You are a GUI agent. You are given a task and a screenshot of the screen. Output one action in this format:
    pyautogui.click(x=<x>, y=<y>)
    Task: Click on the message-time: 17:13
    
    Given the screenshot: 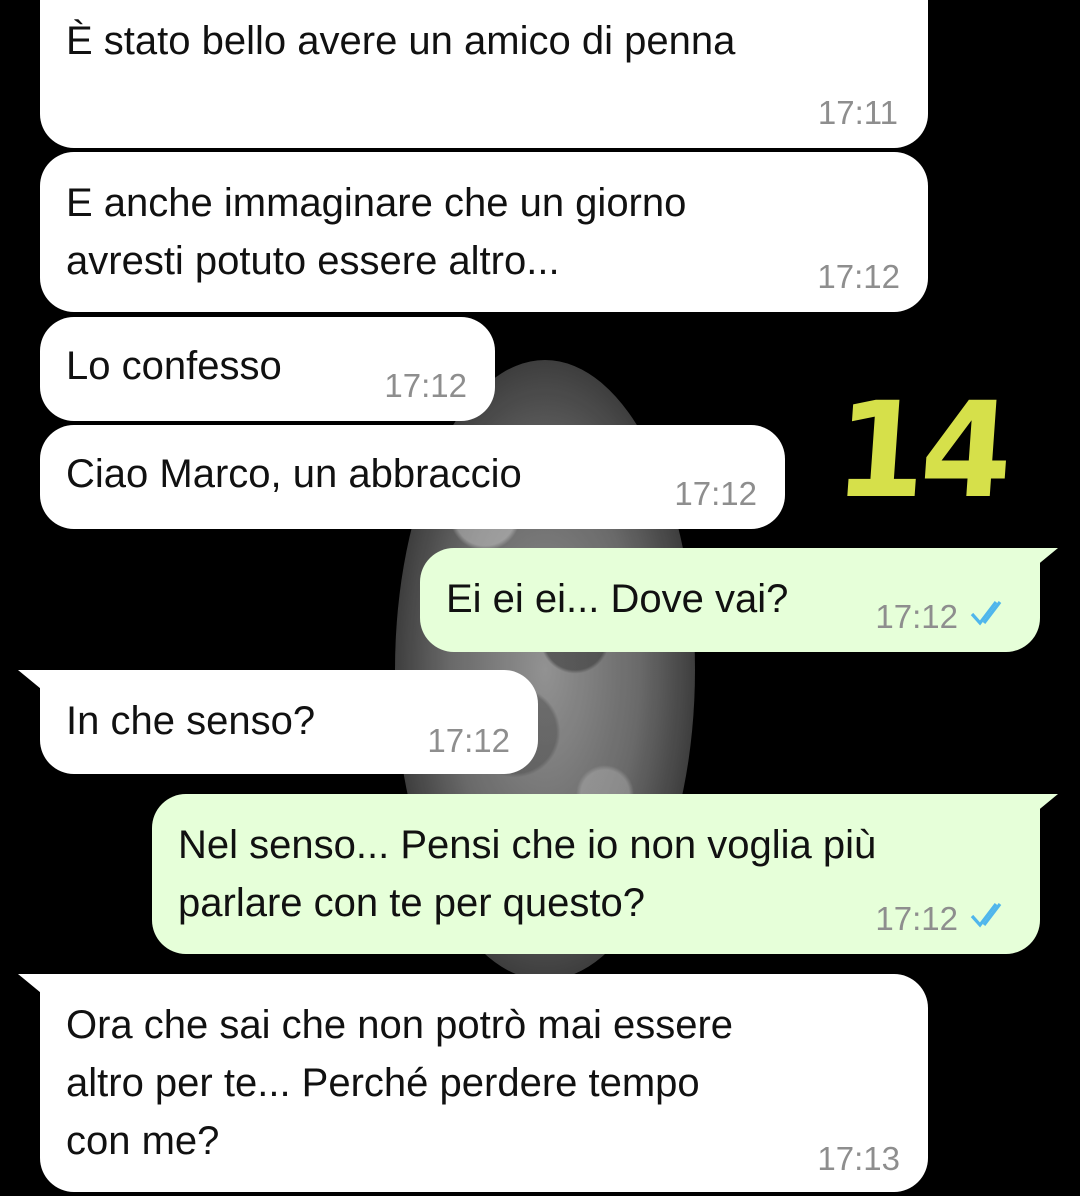 What is the action you would take?
    pyautogui.click(x=858, y=1158)
    